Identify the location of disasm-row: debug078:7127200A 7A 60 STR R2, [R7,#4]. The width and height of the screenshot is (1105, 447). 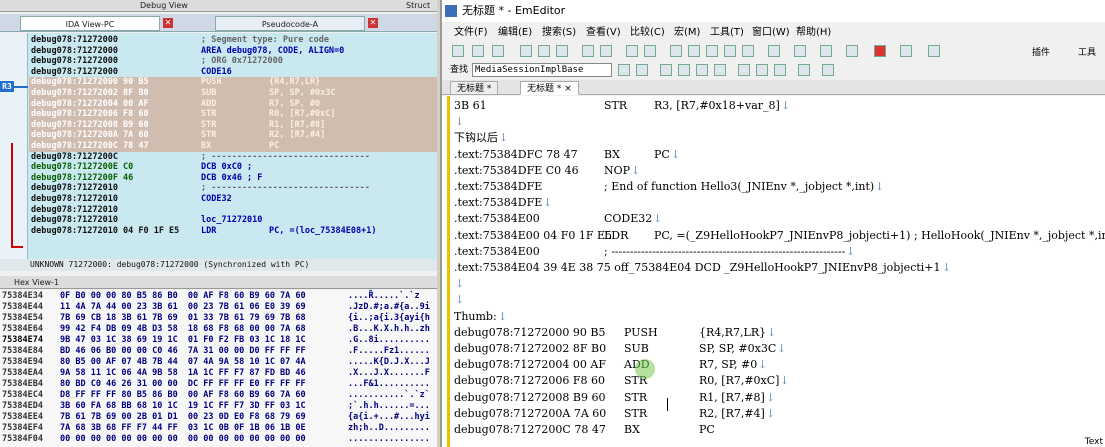
(233, 135).